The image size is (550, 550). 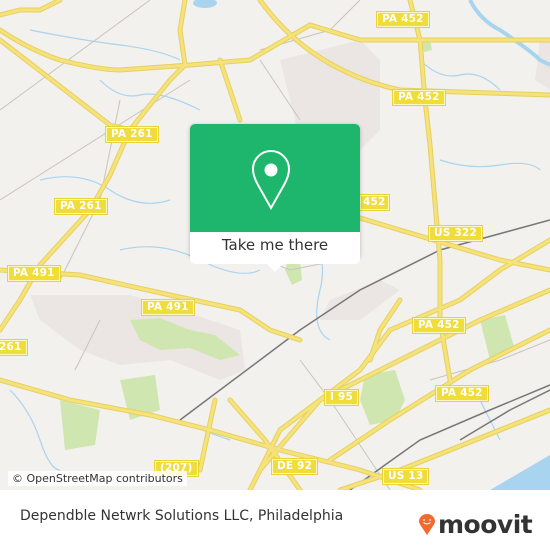 What do you see at coordinates (427, 524) in the screenshot?
I see `moovit-pin-icon` at bounding box center [427, 524].